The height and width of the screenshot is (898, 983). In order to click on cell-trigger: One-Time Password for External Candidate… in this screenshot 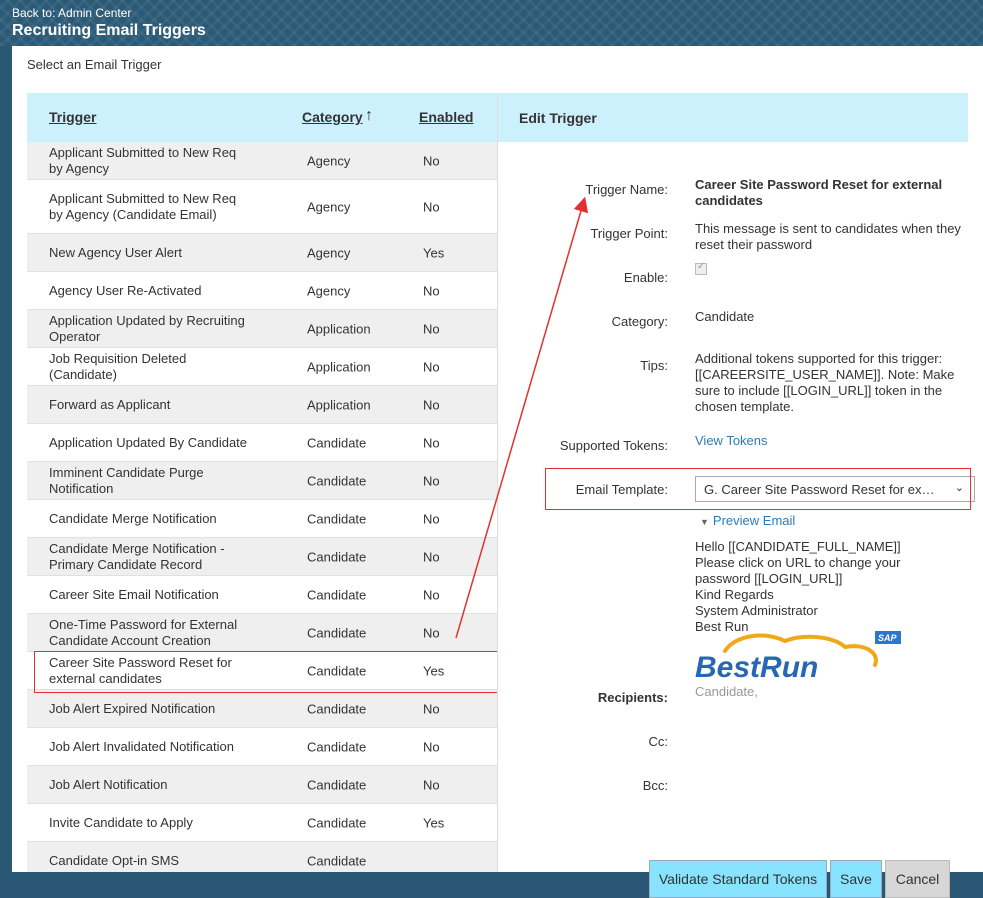, I will do `click(143, 632)`.